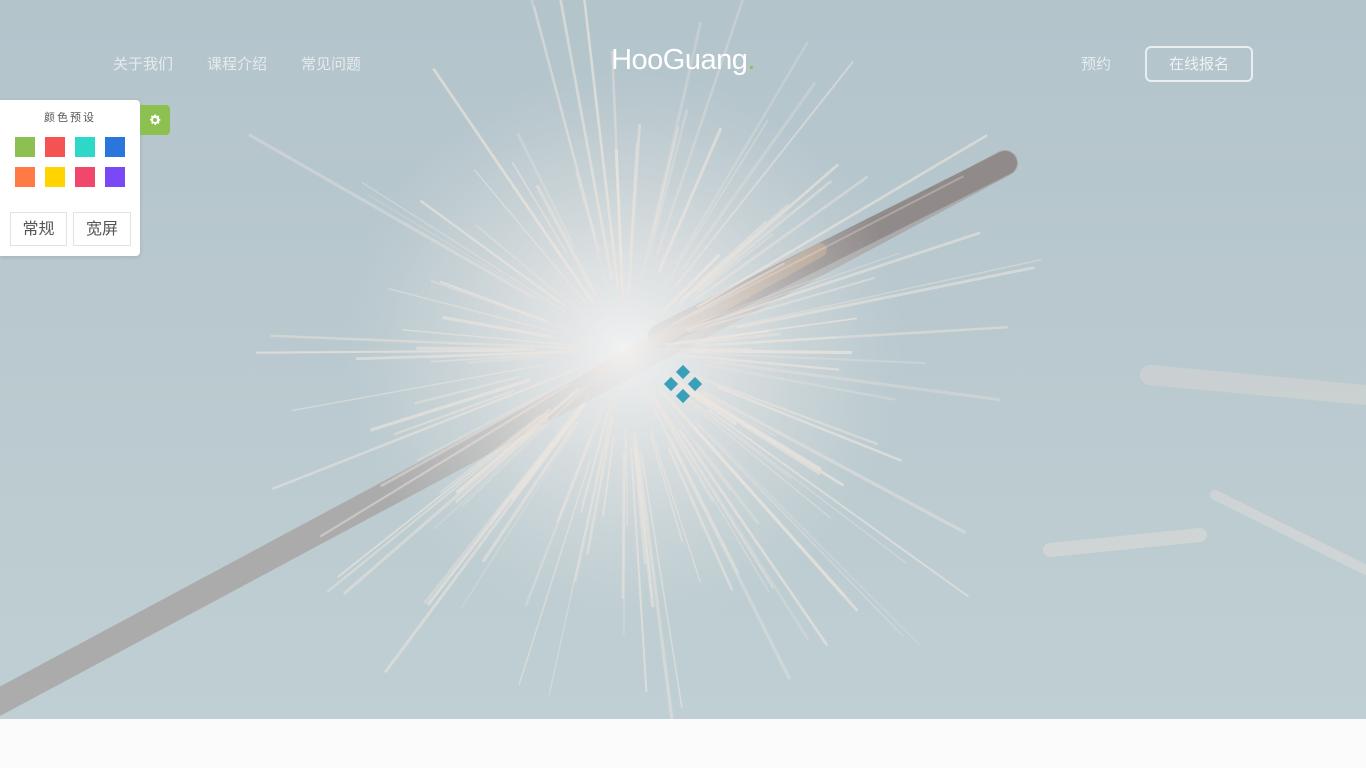 This screenshot has height=768, width=1366. What do you see at coordinates (683, 396) in the screenshot?
I see `loader-diamond-bottom` at bounding box center [683, 396].